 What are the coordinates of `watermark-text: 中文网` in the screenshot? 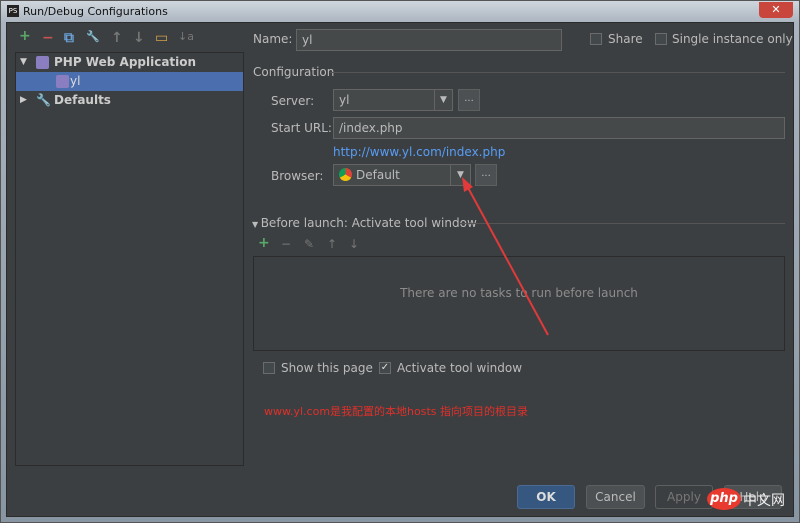 It's located at (764, 501).